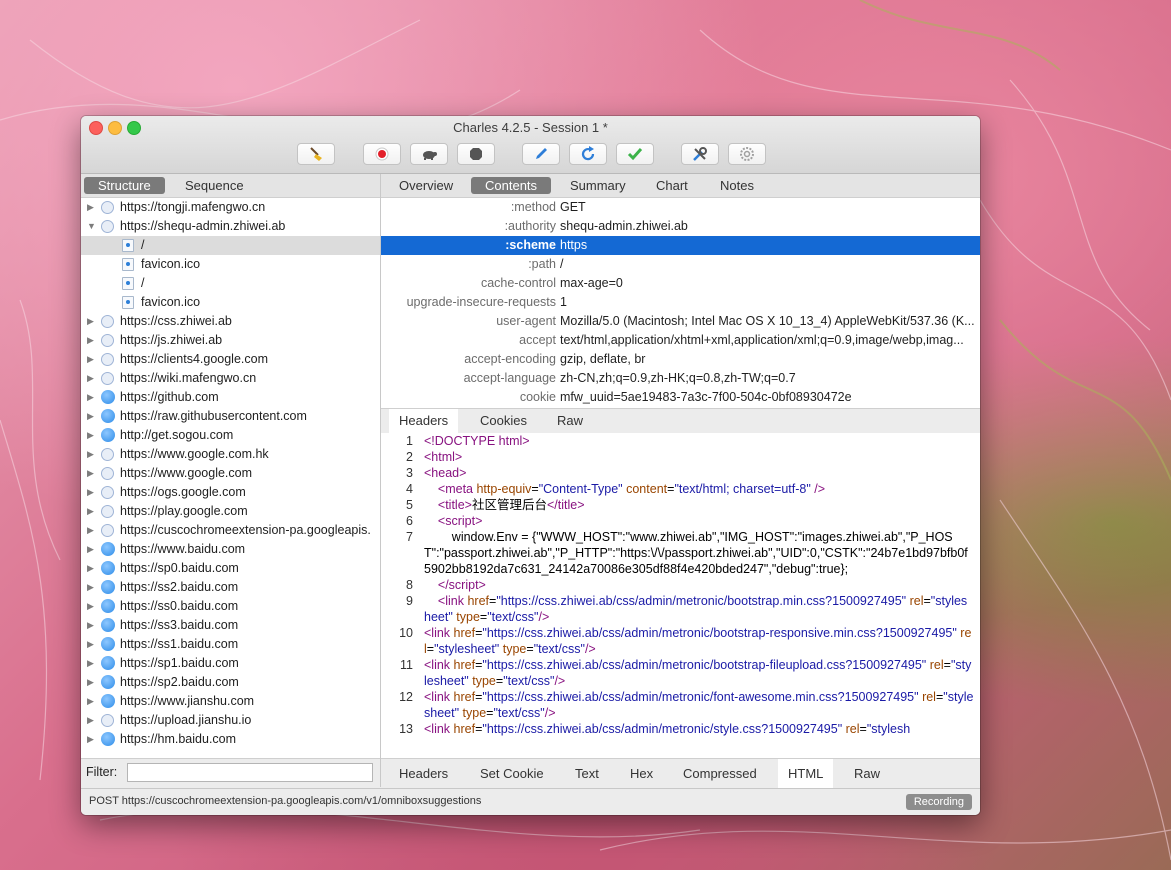 The image size is (1171, 870). What do you see at coordinates (230, 492) in the screenshot?
I see `tree-host-item: ▶ https://ogs.google.com` at bounding box center [230, 492].